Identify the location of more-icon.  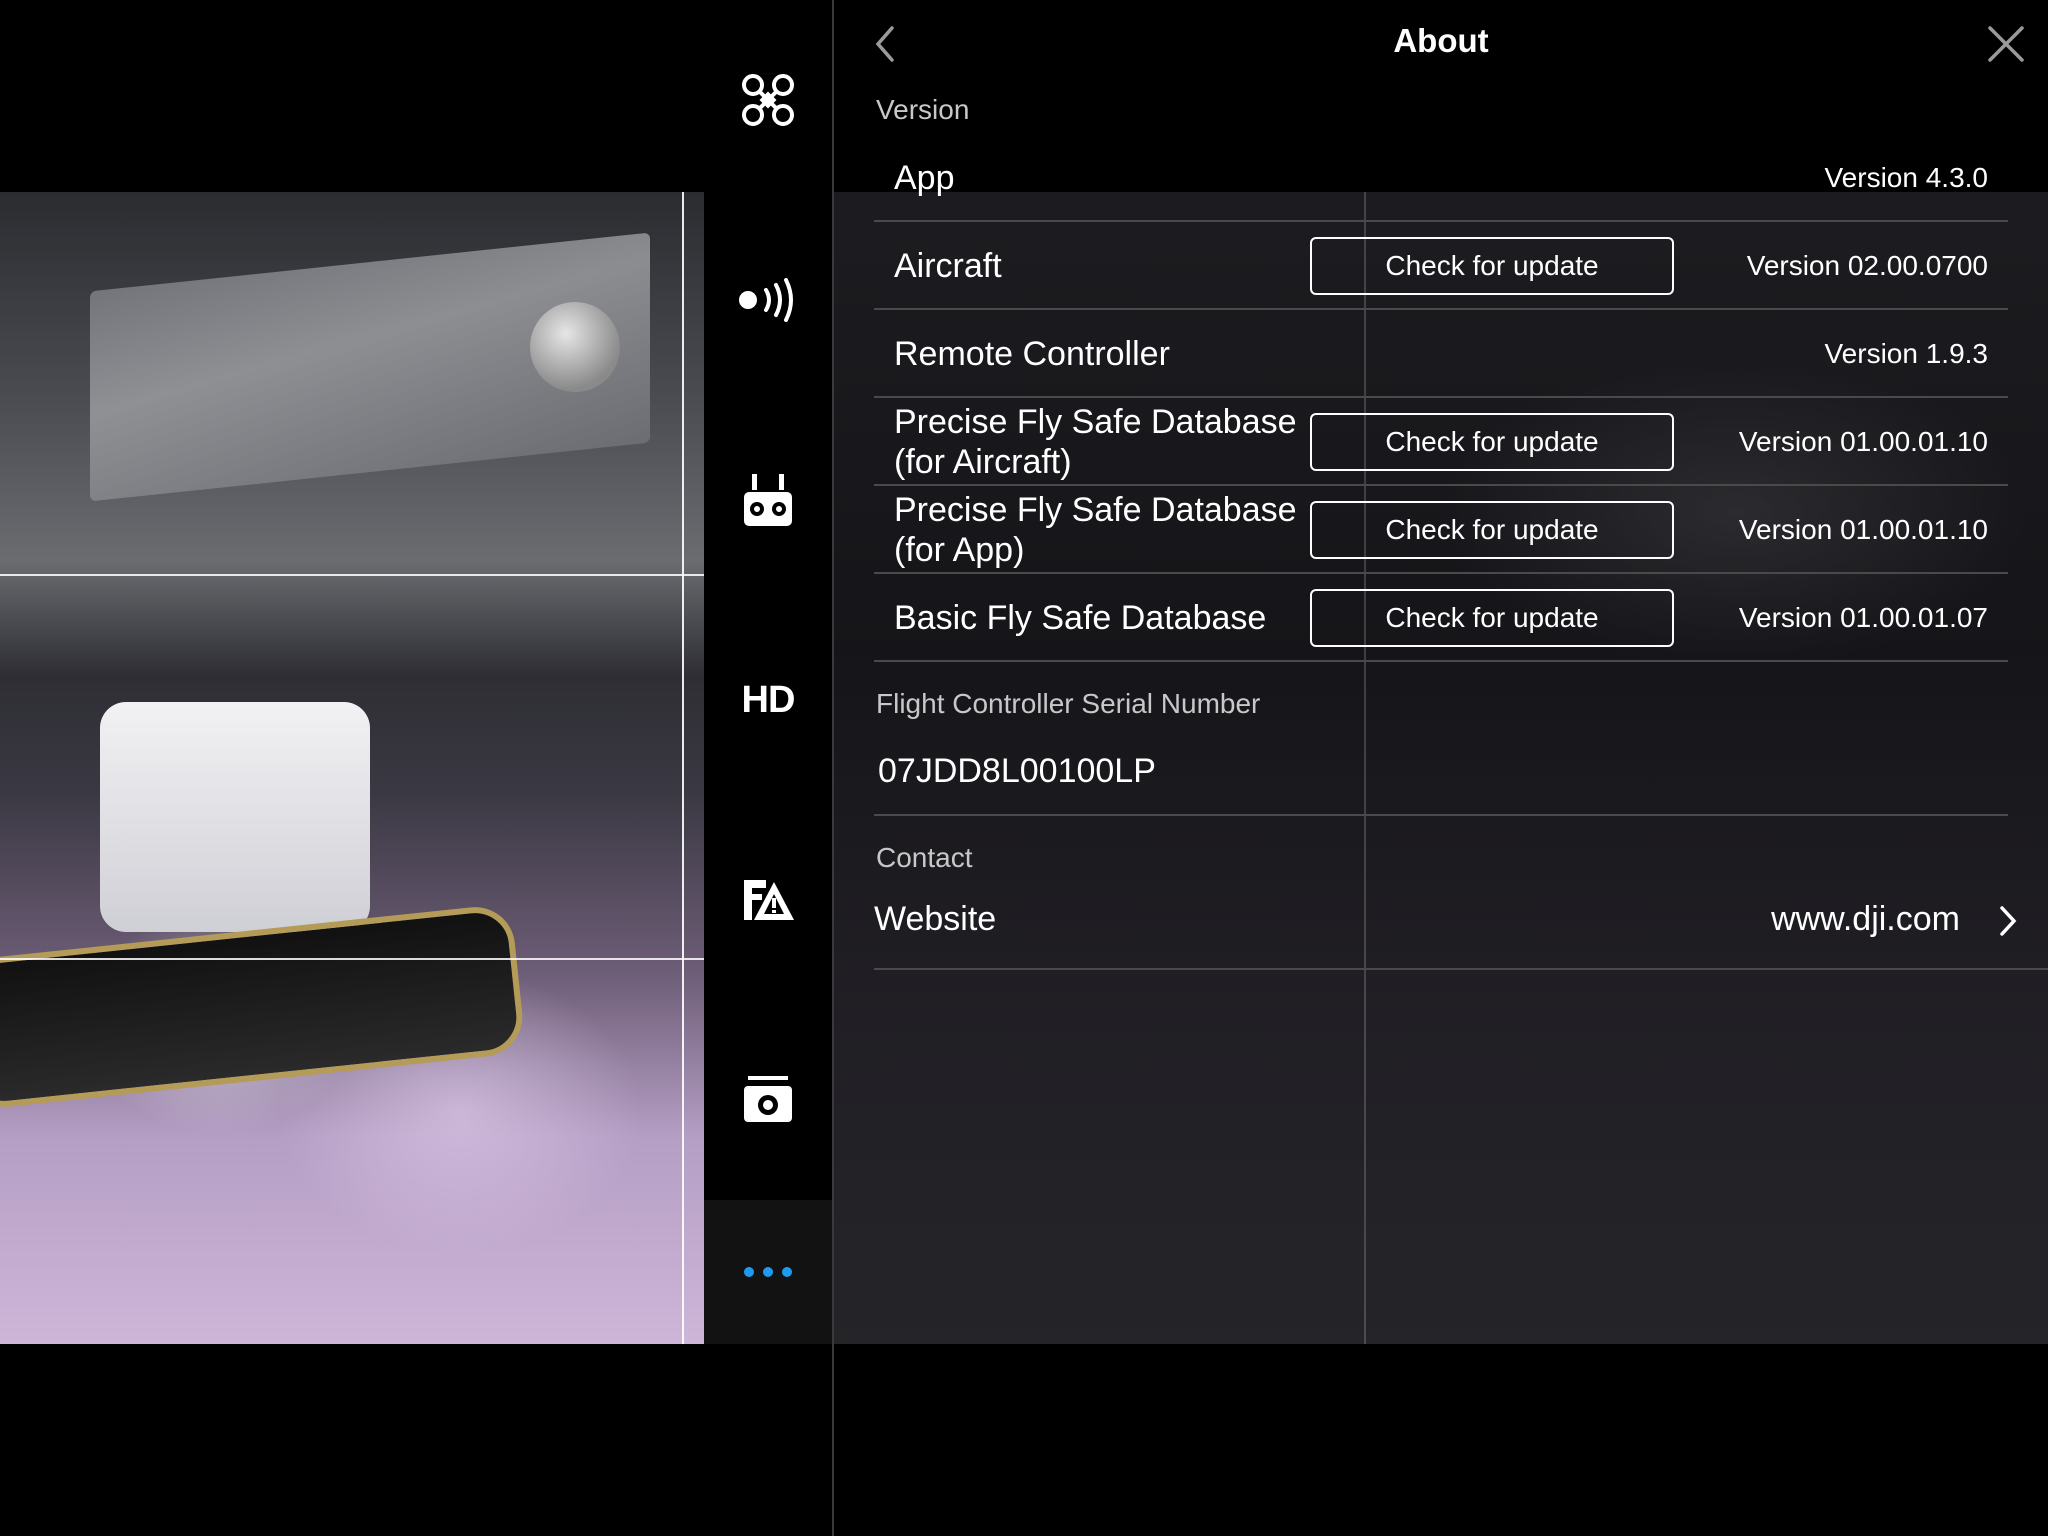
(768, 1272).